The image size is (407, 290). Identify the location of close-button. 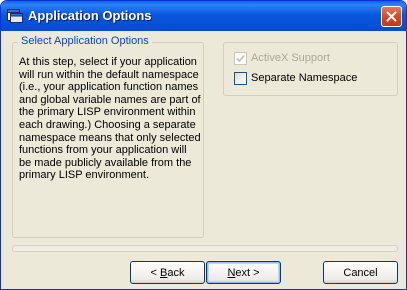
(391, 16).